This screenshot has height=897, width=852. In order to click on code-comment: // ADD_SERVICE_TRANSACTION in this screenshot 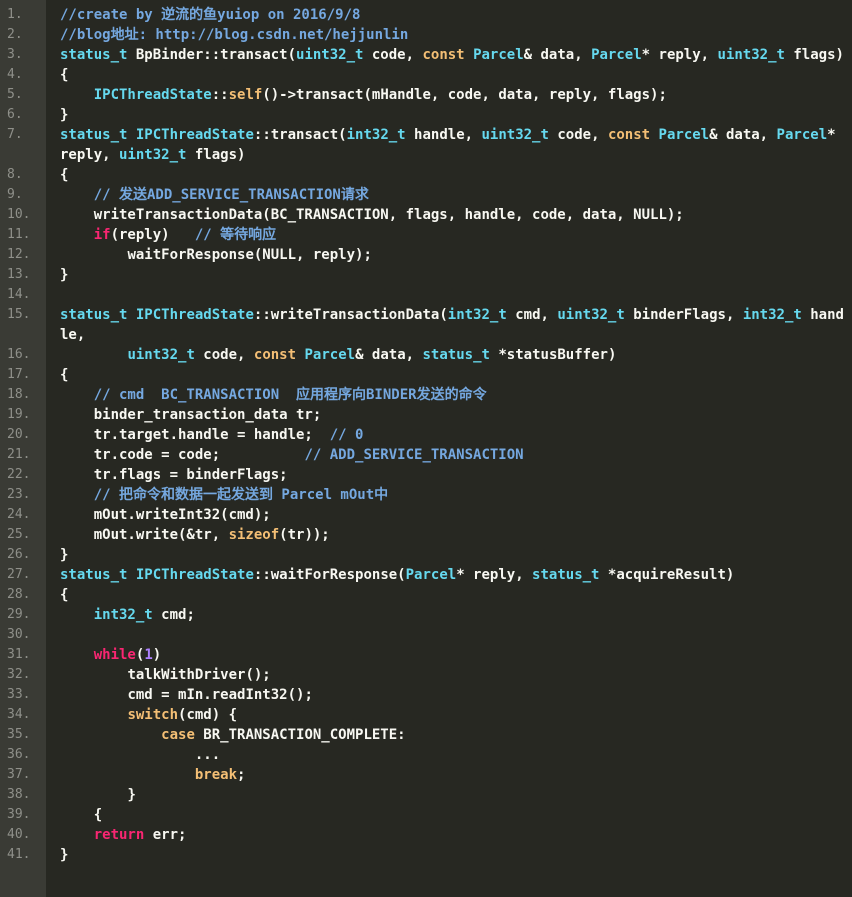, I will do `click(414, 455)`.